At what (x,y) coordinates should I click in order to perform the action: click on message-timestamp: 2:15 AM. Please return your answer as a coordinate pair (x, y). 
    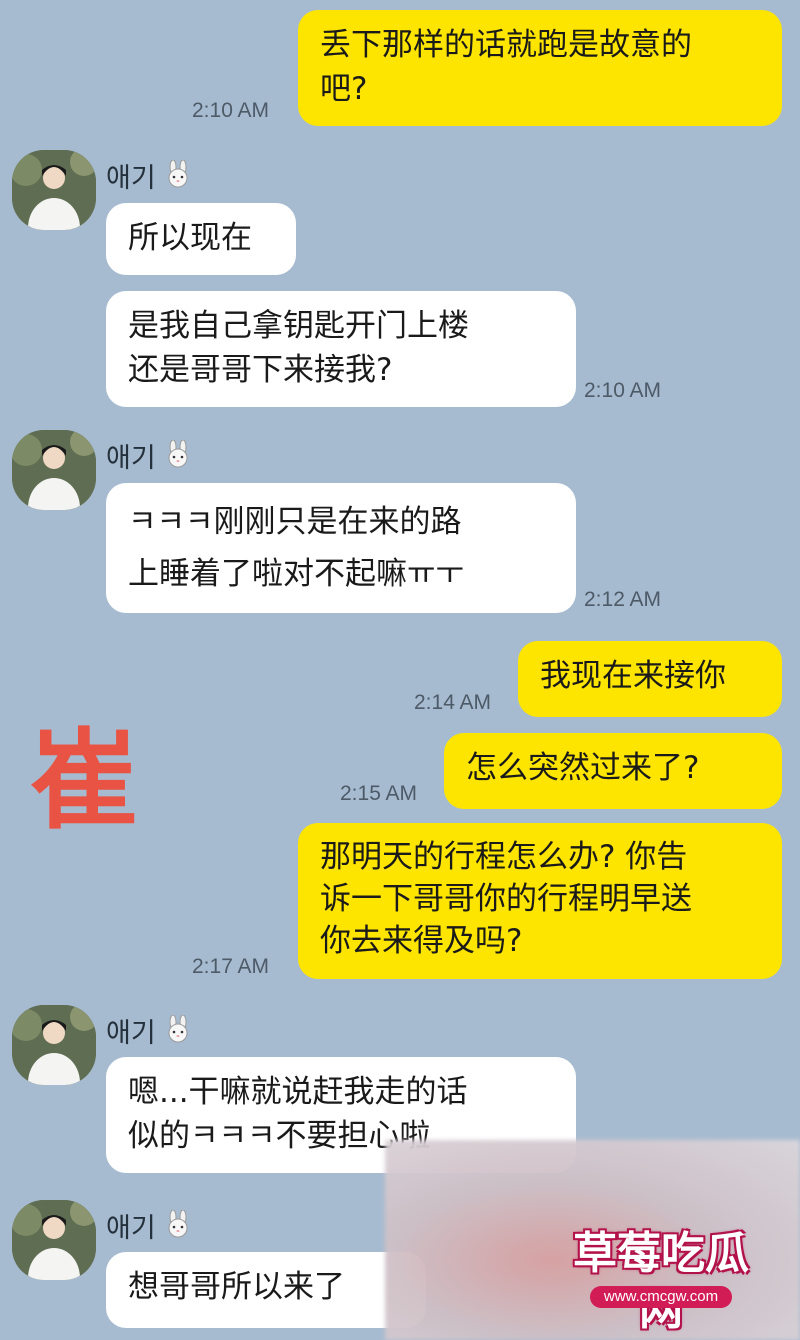
    Looking at the image, I should click on (379, 793).